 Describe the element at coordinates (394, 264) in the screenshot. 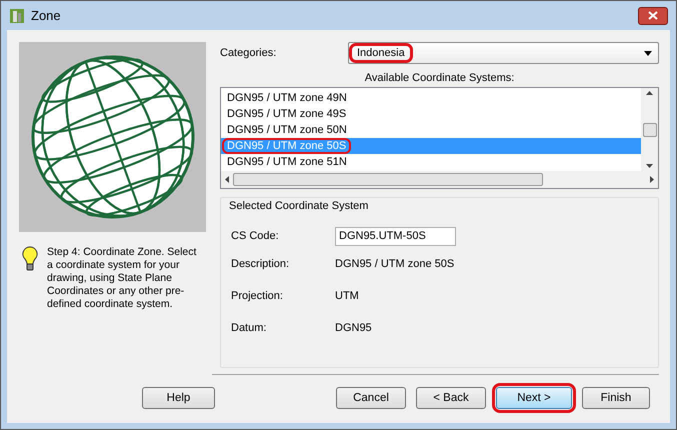

I see `field-value: DGN95 / UTM zone 50S` at that location.